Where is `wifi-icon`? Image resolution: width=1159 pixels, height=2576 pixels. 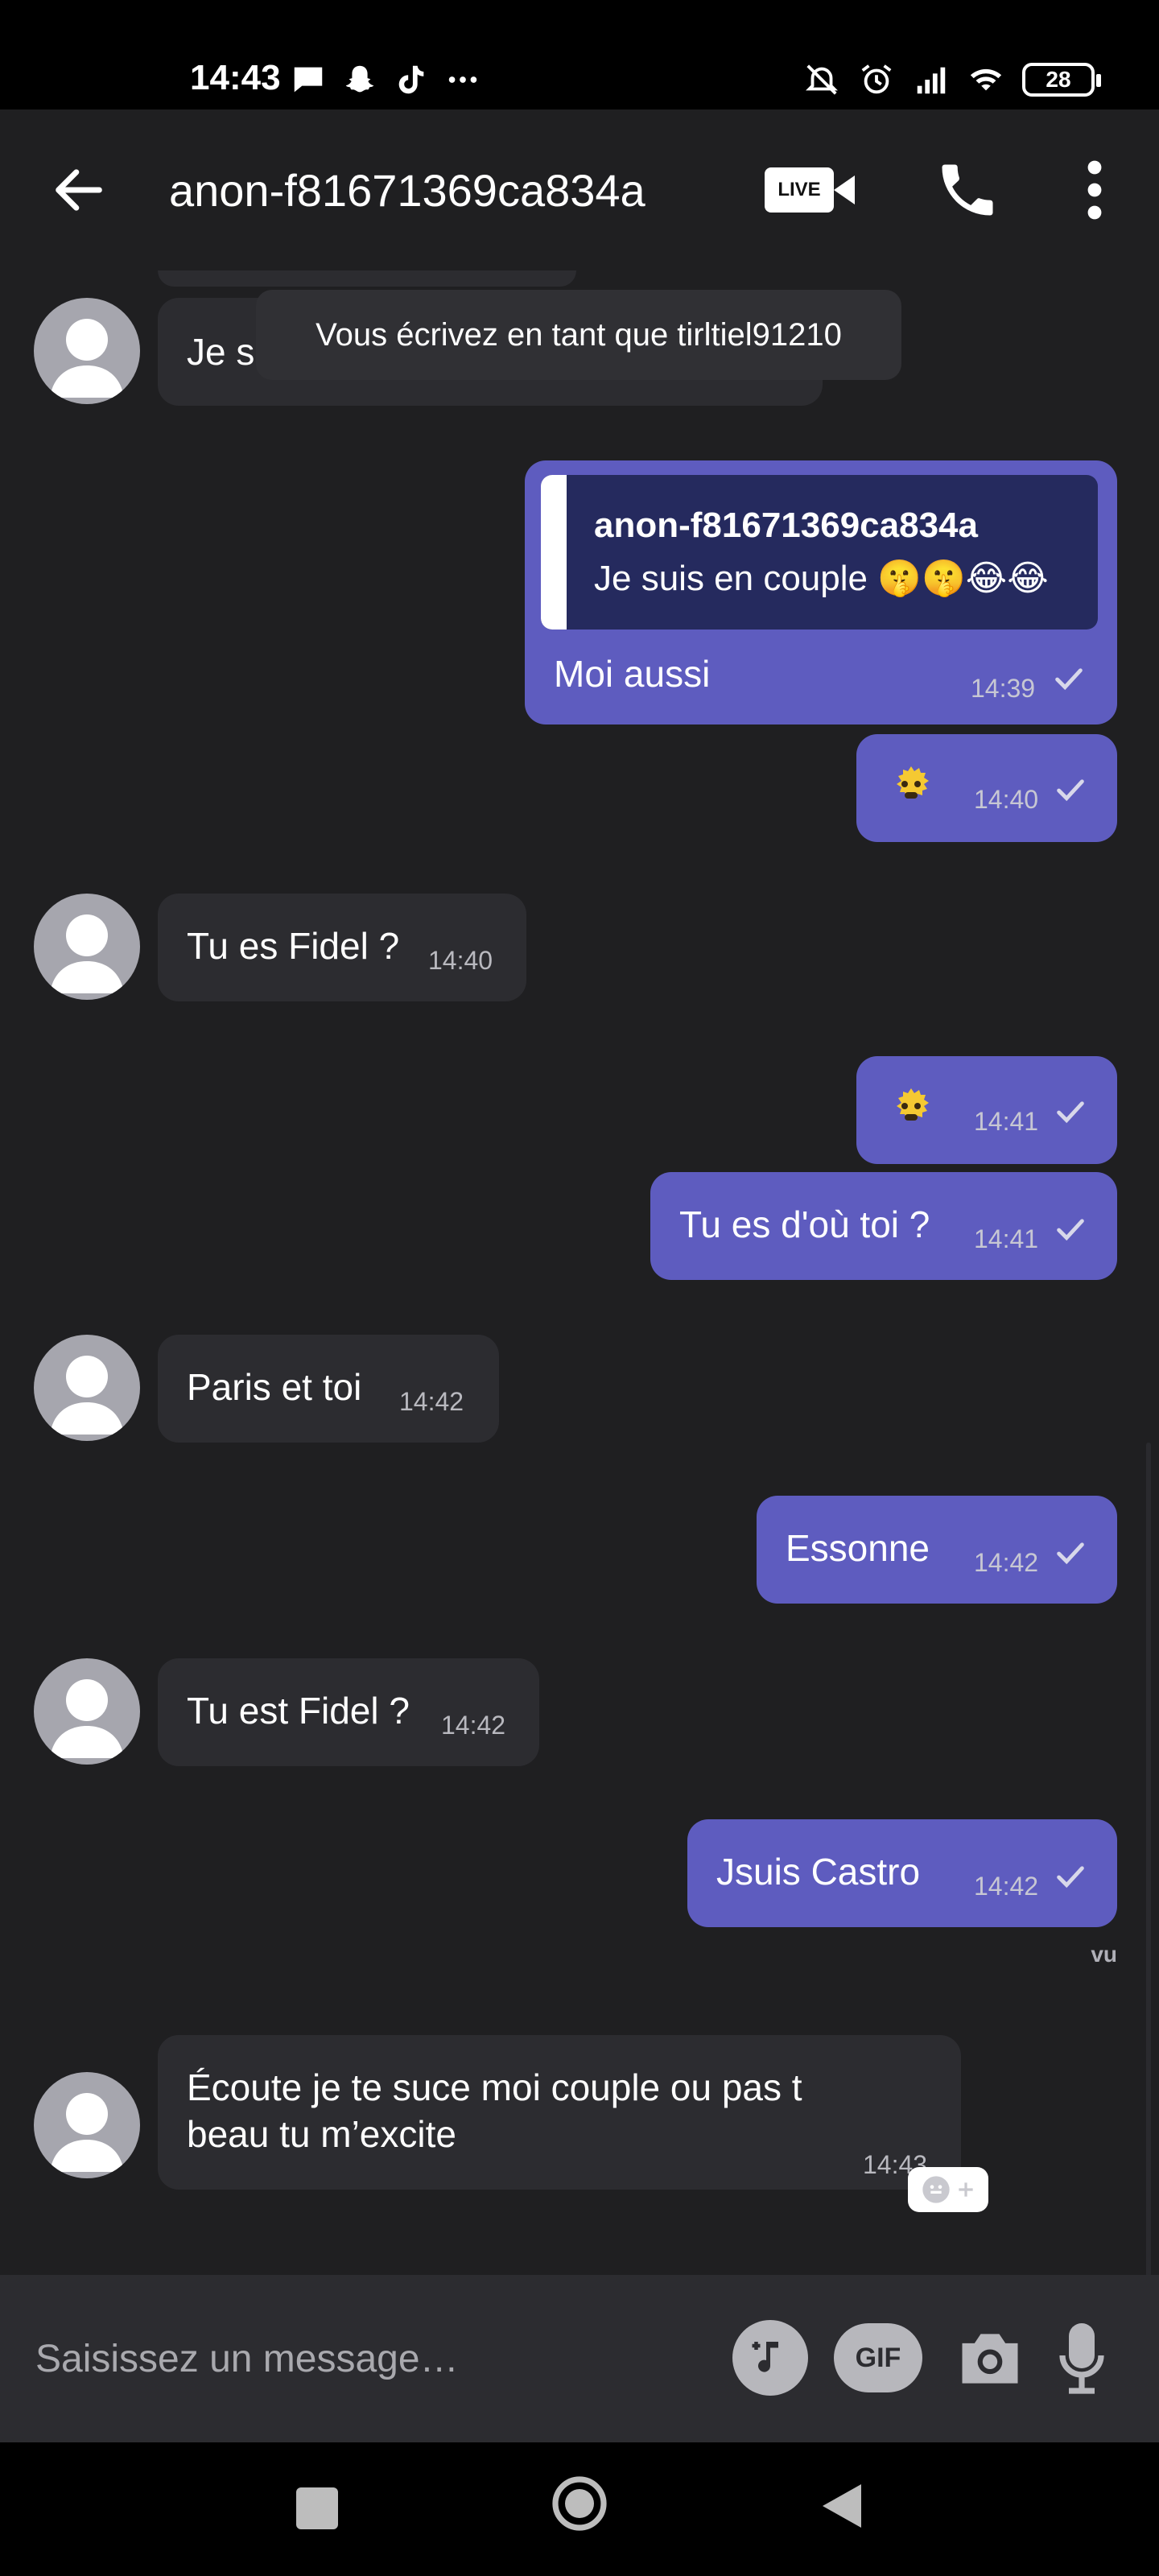 wifi-icon is located at coordinates (986, 79).